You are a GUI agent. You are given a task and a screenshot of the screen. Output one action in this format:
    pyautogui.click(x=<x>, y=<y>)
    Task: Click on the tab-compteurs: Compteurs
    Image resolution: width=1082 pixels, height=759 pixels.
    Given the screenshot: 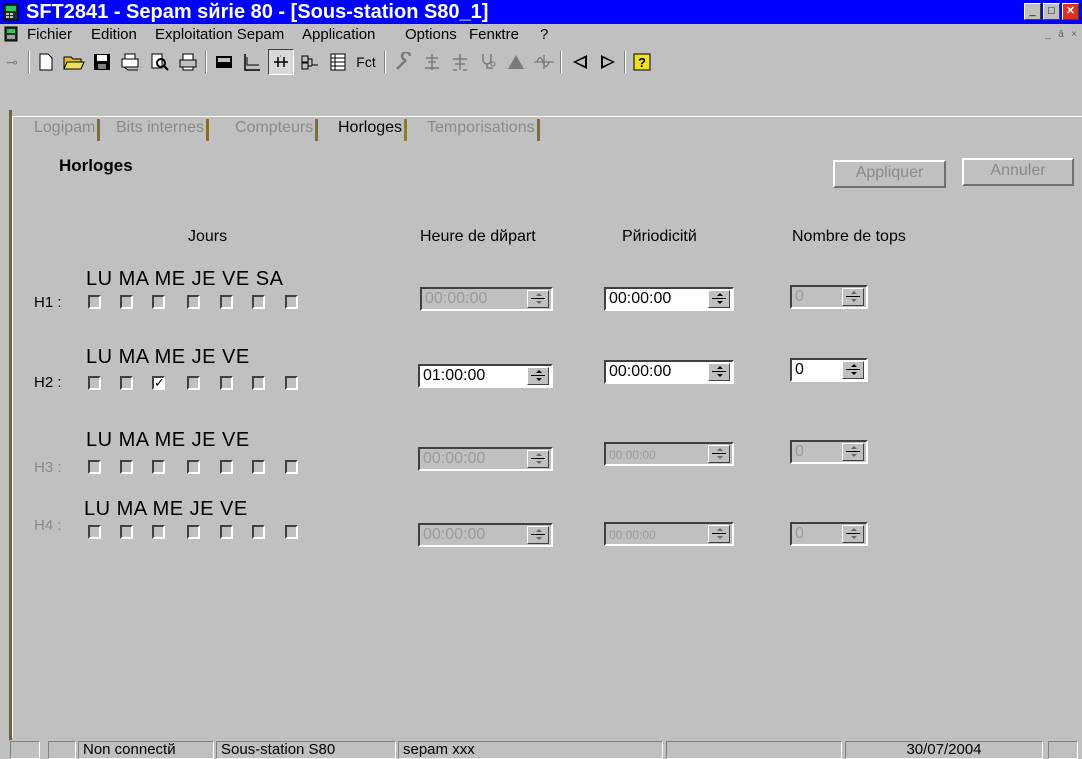 What is the action you would take?
    pyautogui.click(x=276, y=130)
    